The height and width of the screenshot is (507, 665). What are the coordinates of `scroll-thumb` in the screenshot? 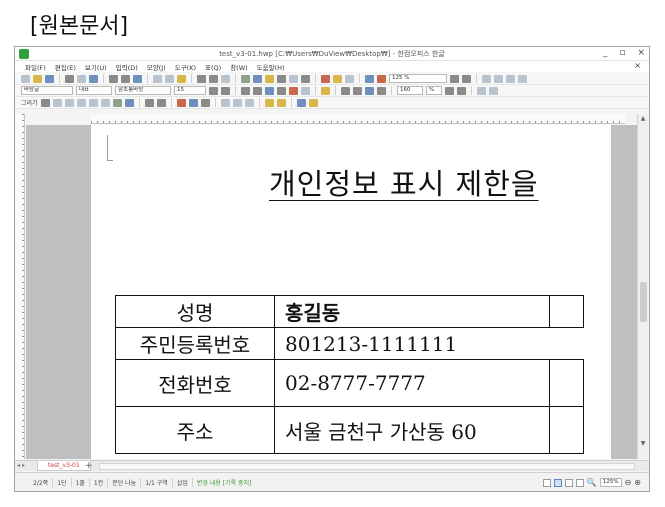 It's located at (643, 302).